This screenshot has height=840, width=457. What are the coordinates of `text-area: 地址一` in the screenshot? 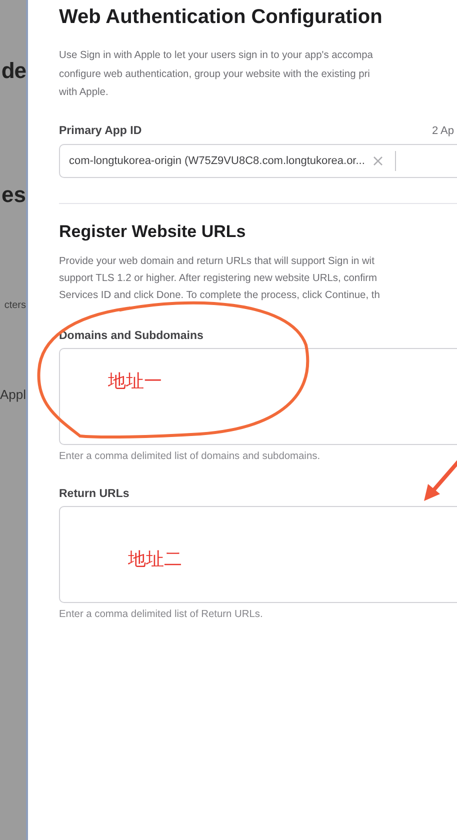 It's located at (258, 396).